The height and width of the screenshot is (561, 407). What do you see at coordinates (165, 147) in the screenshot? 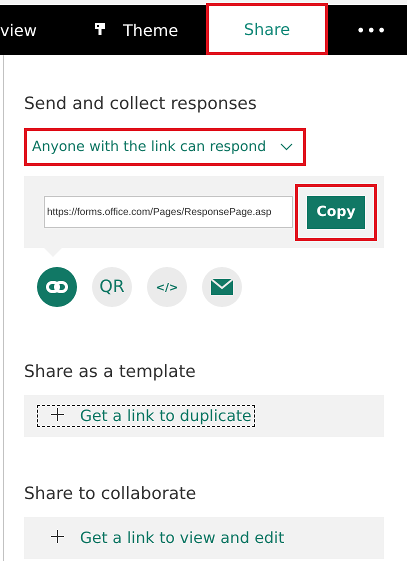
I see `permission-dropdown: Anyone with the link can respond` at bounding box center [165, 147].